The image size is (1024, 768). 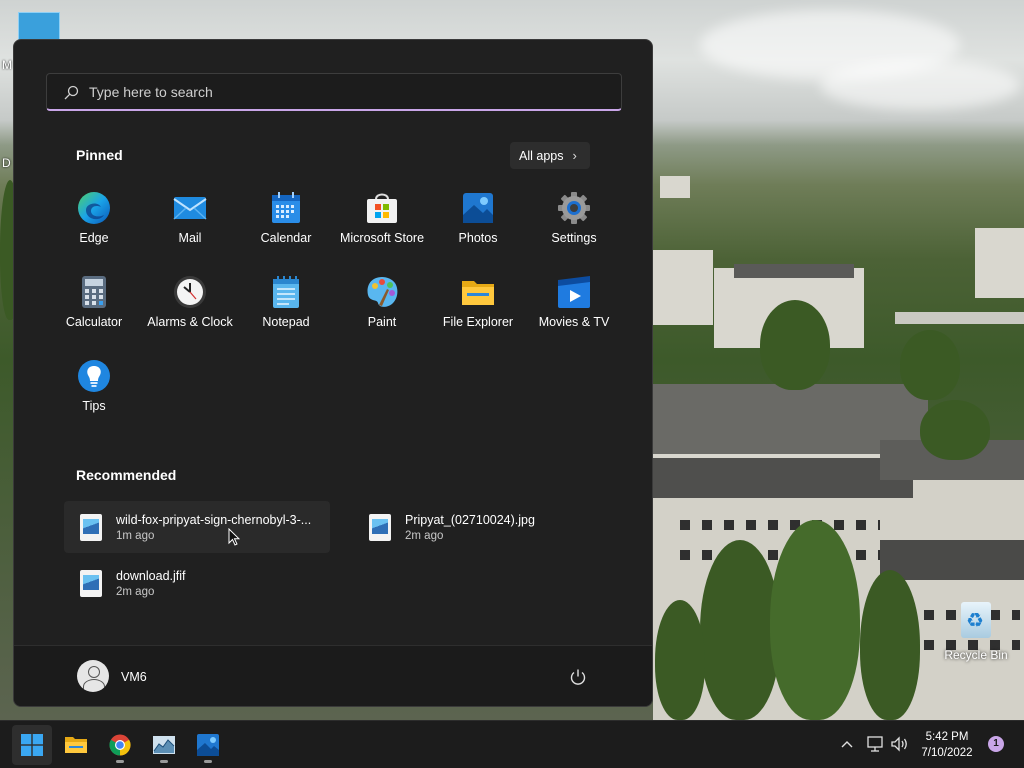 What do you see at coordinates (94, 208) in the screenshot?
I see `edge-icon` at bounding box center [94, 208].